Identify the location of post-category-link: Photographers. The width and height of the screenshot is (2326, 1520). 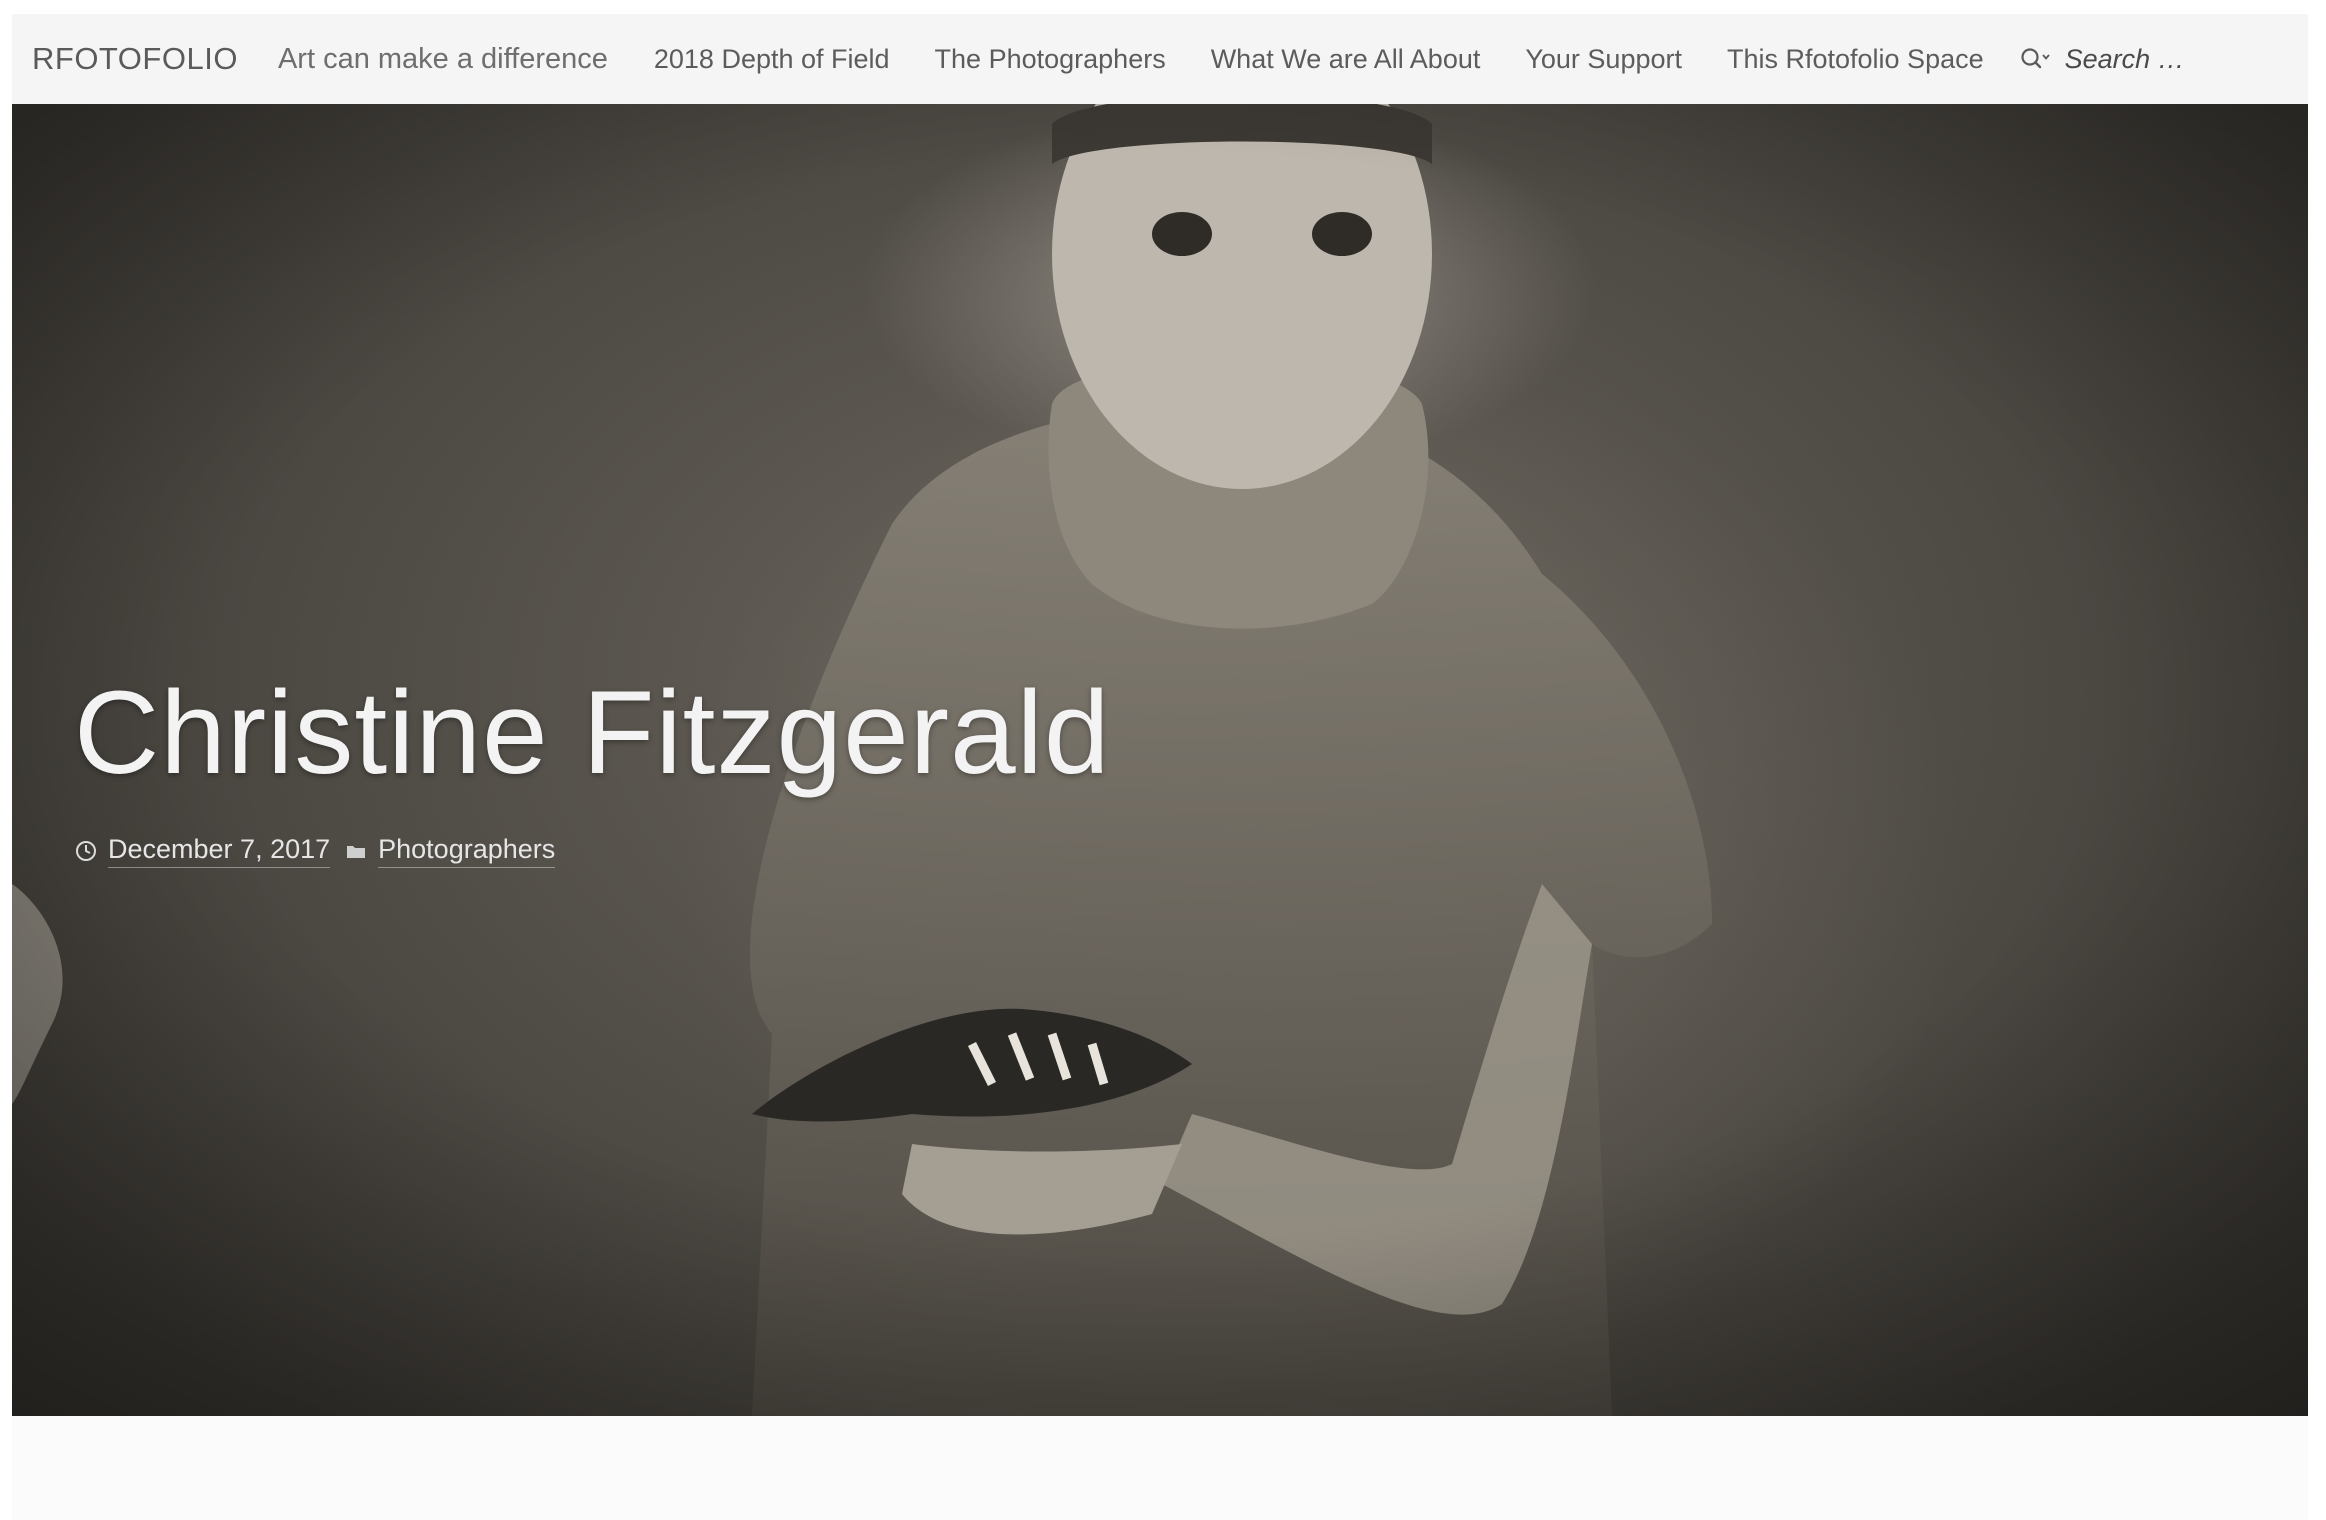
(467, 851).